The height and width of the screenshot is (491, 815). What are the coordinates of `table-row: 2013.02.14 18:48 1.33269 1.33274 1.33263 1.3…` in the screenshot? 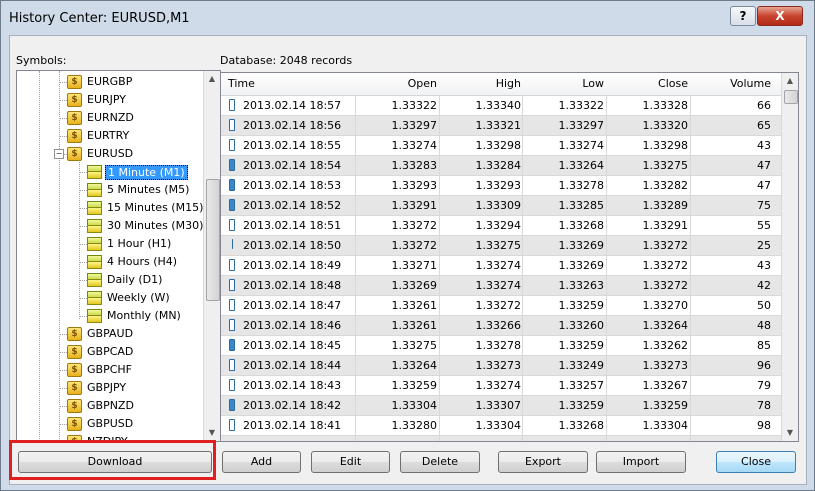 It's located at (501, 286).